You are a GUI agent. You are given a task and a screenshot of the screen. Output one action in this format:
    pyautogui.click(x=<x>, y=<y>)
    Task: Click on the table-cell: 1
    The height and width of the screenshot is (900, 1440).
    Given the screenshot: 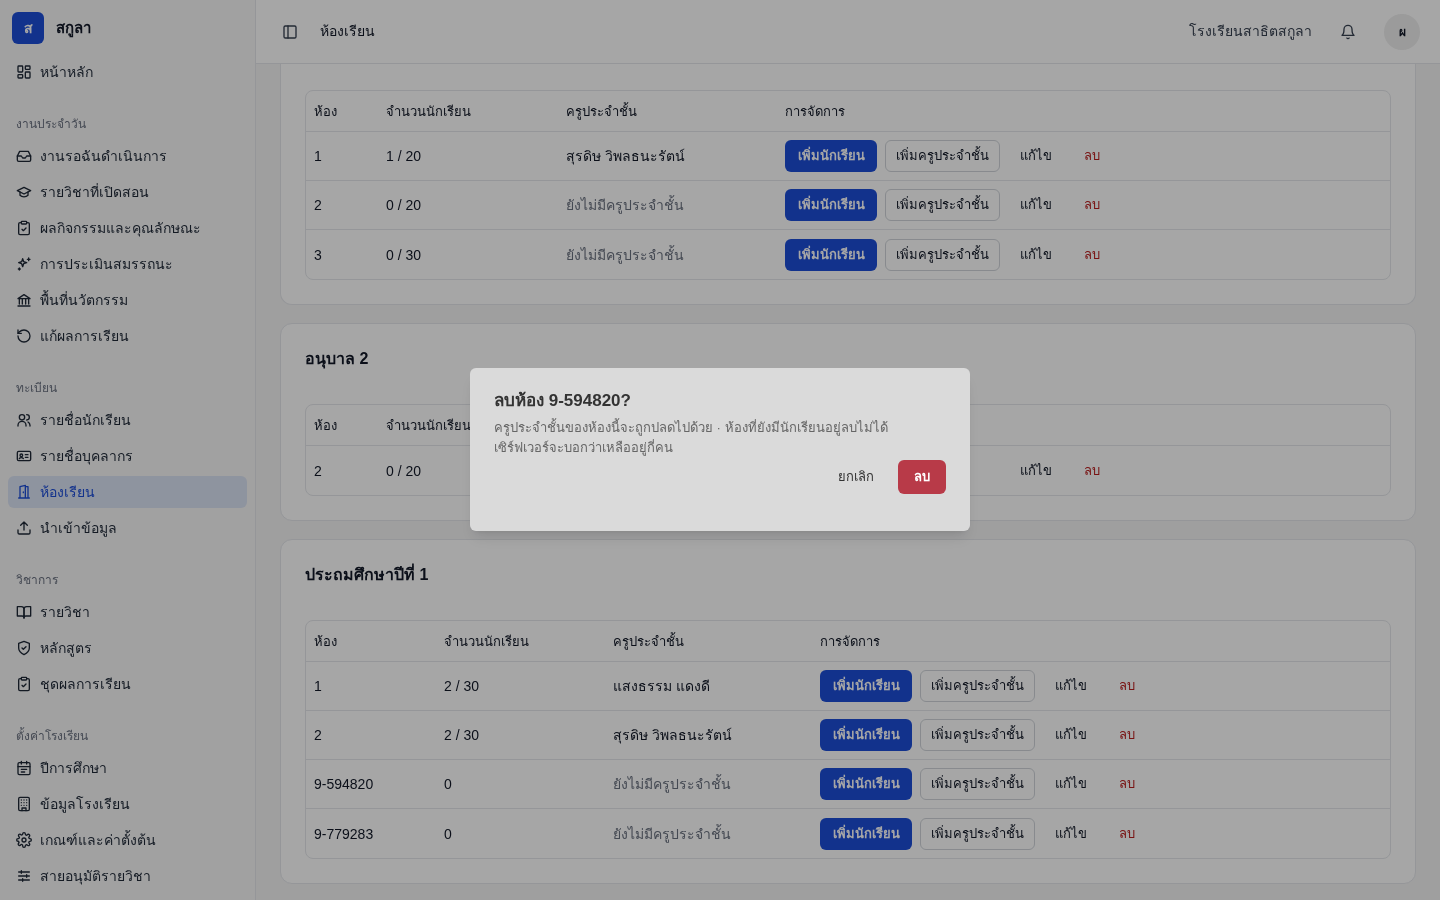 What is the action you would take?
    pyautogui.click(x=318, y=156)
    